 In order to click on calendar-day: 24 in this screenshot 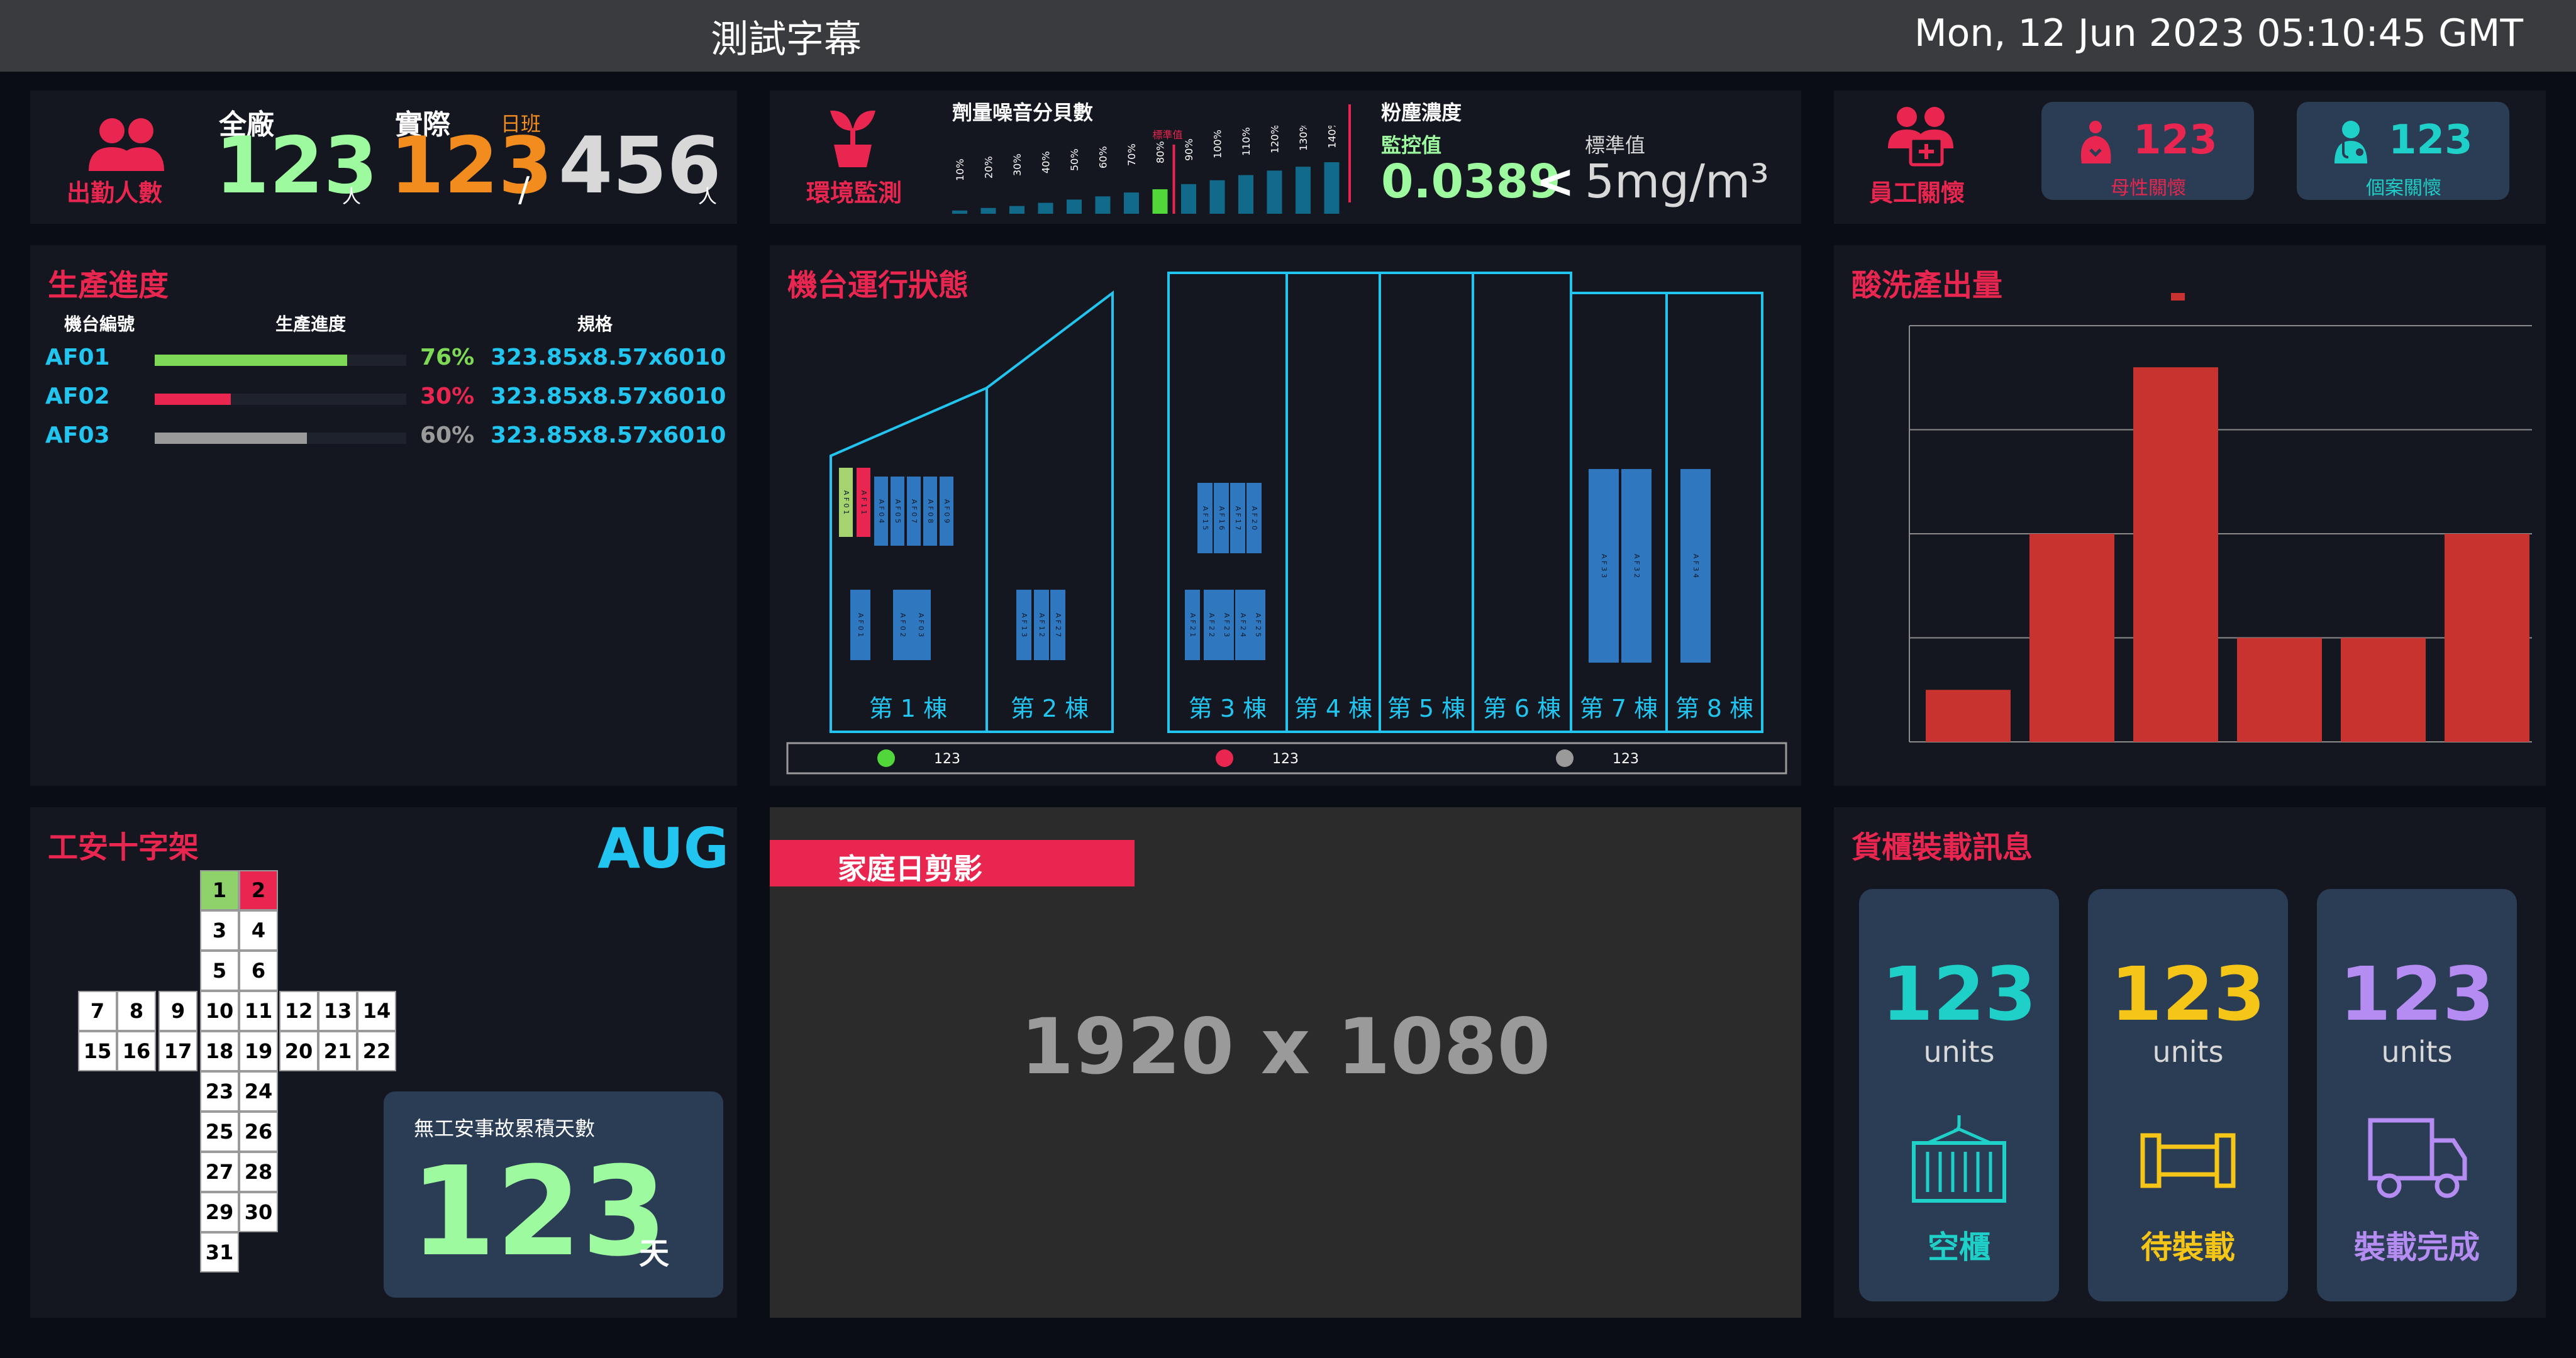, I will do `click(258, 1091)`.